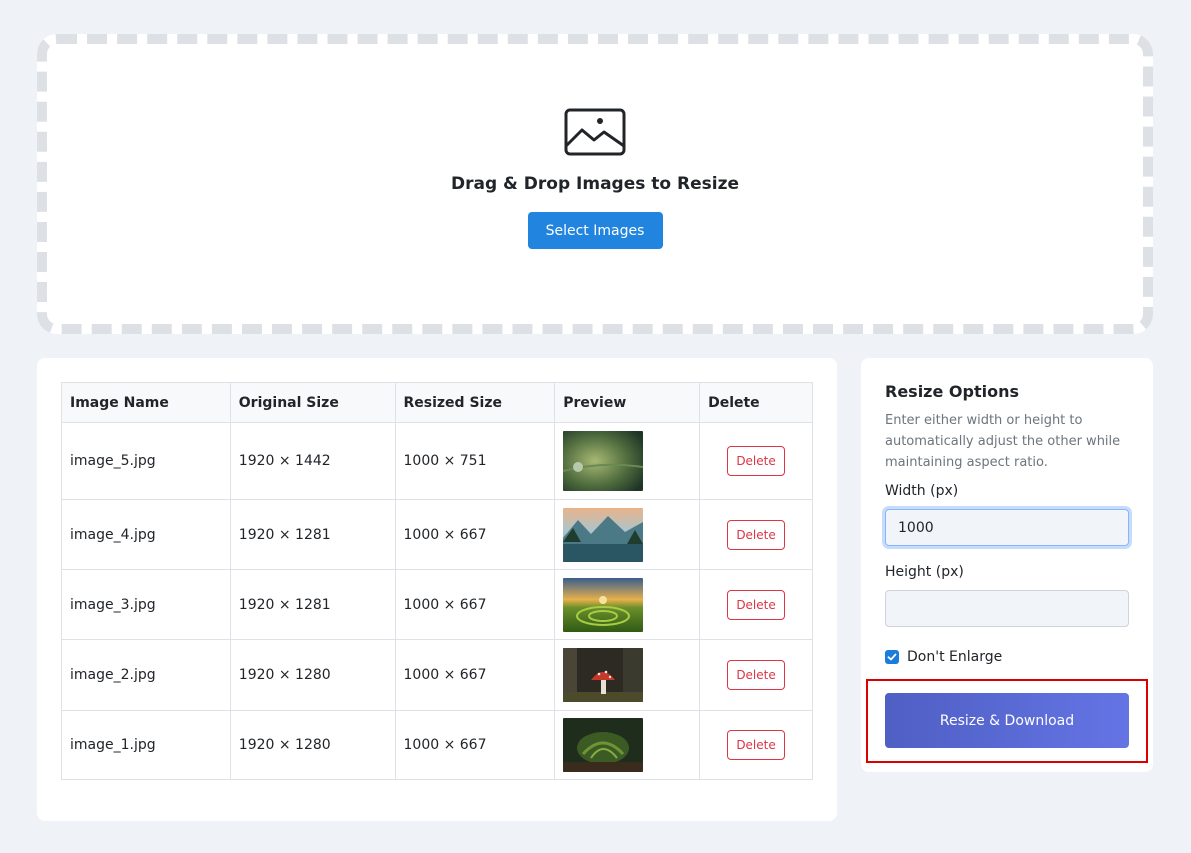 The image size is (1191, 853). I want to click on width-label: Width (px), so click(922, 491).